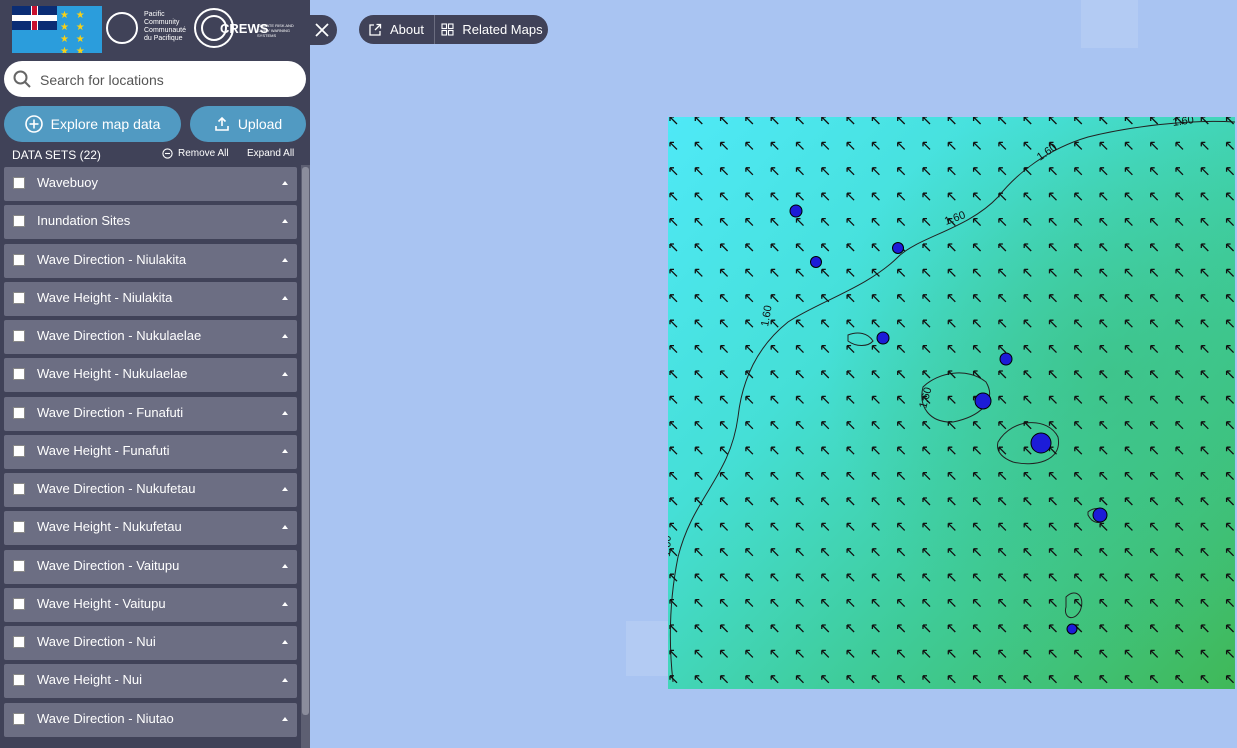  Describe the element at coordinates (105, 718) in the screenshot. I see `dataset-label: Wave Direction - Niutao` at that location.